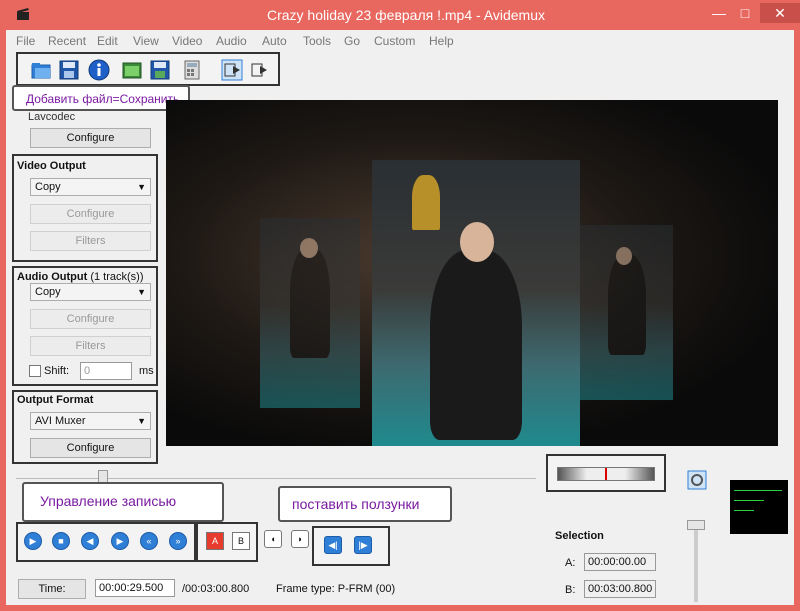  Describe the element at coordinates (90, 187) in the screenshot. I see `video-codec-select: Copy ▼` at that location.